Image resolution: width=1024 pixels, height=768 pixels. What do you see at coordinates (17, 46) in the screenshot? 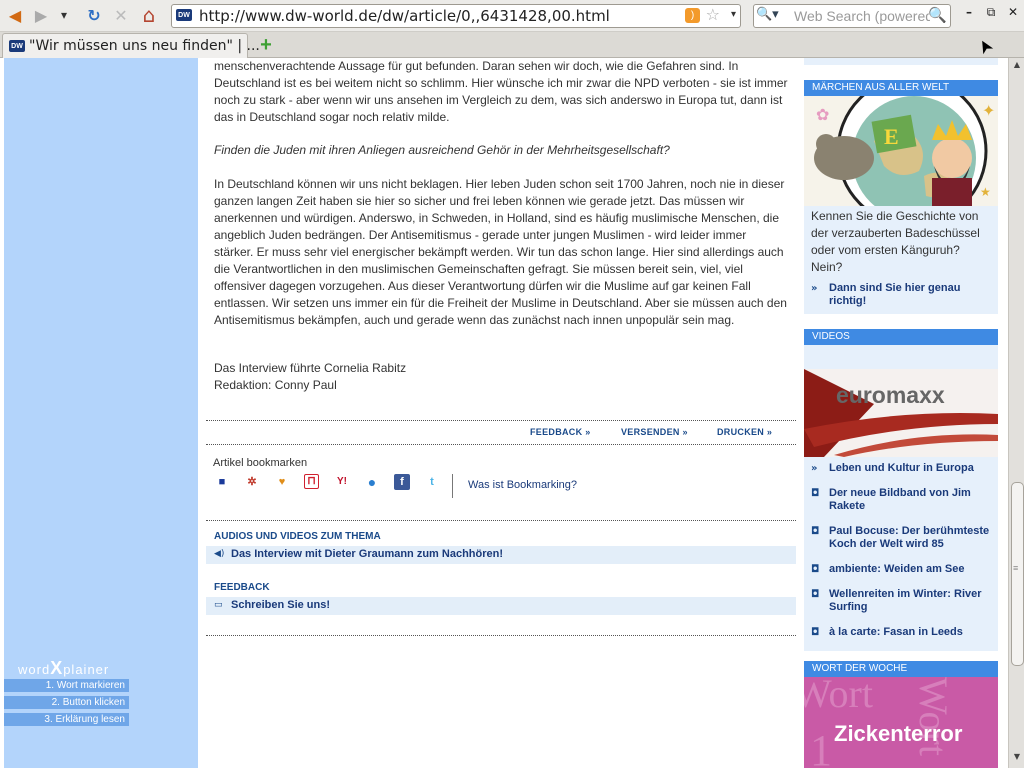
I see `tab-favicon: DW` at bounding box center [17, 46].